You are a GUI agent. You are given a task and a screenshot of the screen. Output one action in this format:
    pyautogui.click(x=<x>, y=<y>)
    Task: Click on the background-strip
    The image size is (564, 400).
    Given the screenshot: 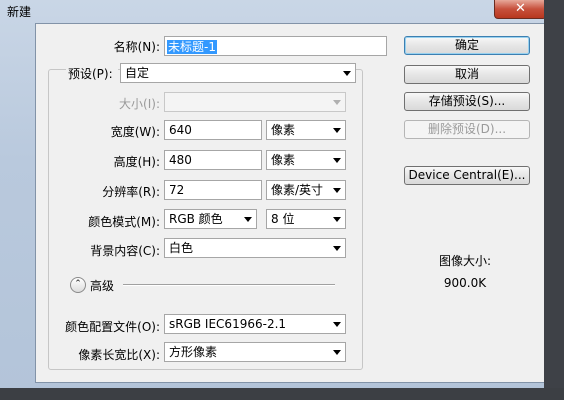 What is the action you would take?
    pyautogui.click(x=554, y=200)
    